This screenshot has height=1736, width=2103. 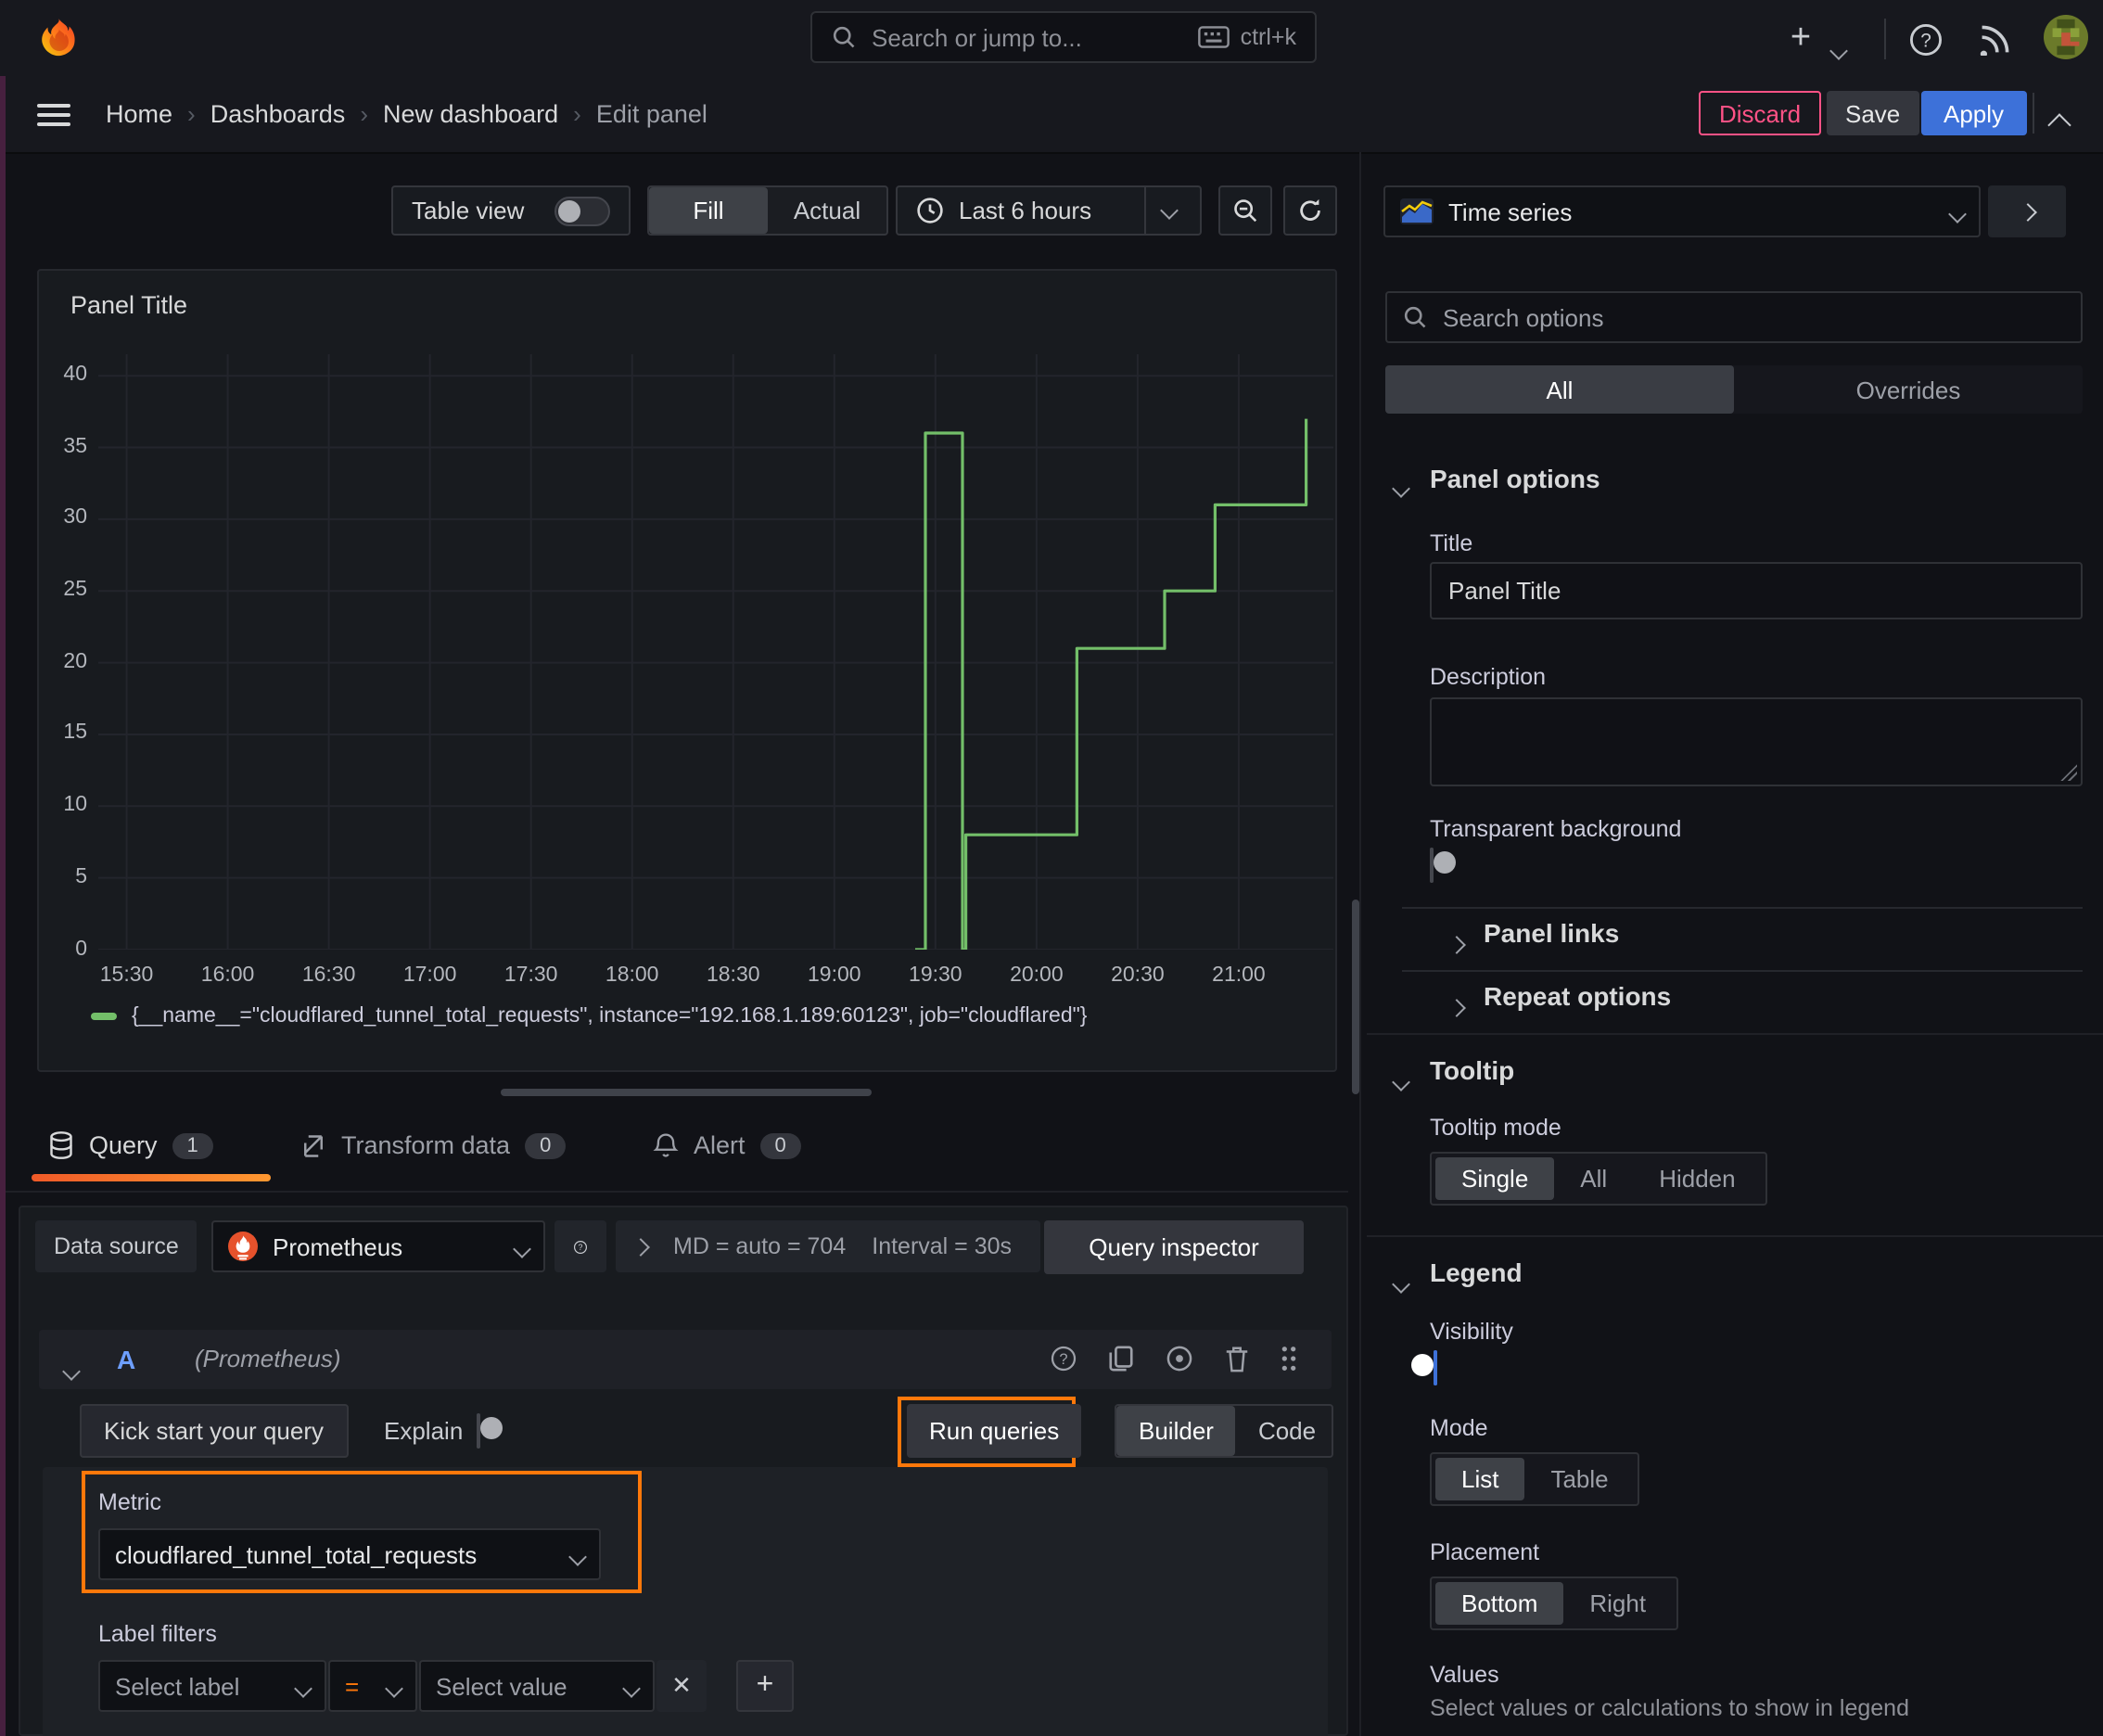 I want to click on panel-title-input, so click(x=1756, y=590).